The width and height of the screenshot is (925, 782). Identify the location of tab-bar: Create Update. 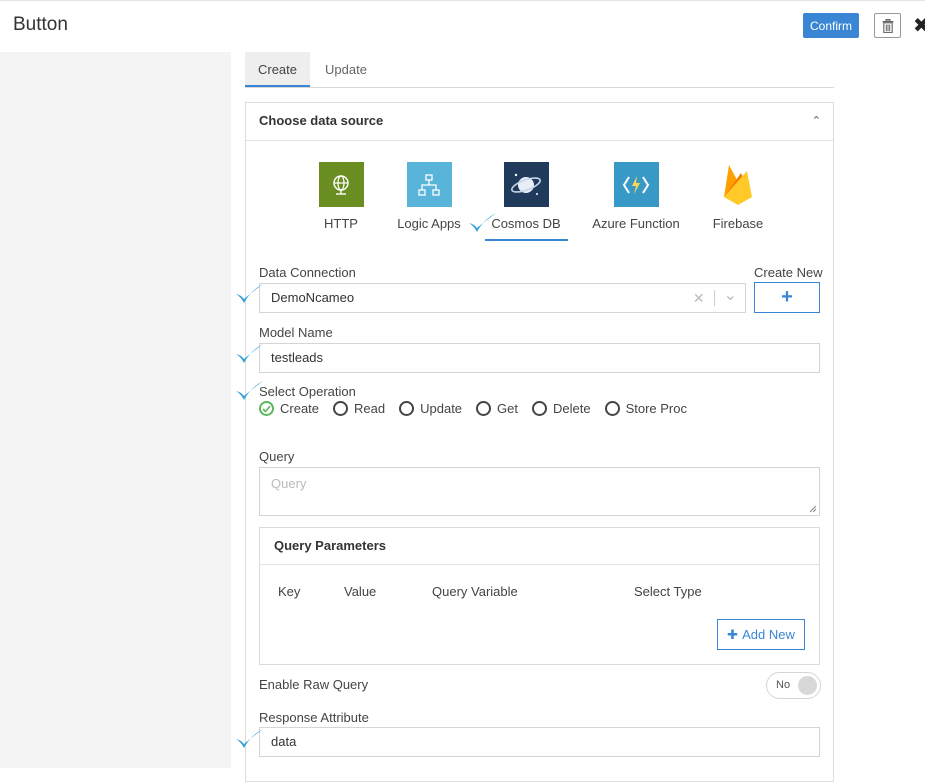
(539, 70).